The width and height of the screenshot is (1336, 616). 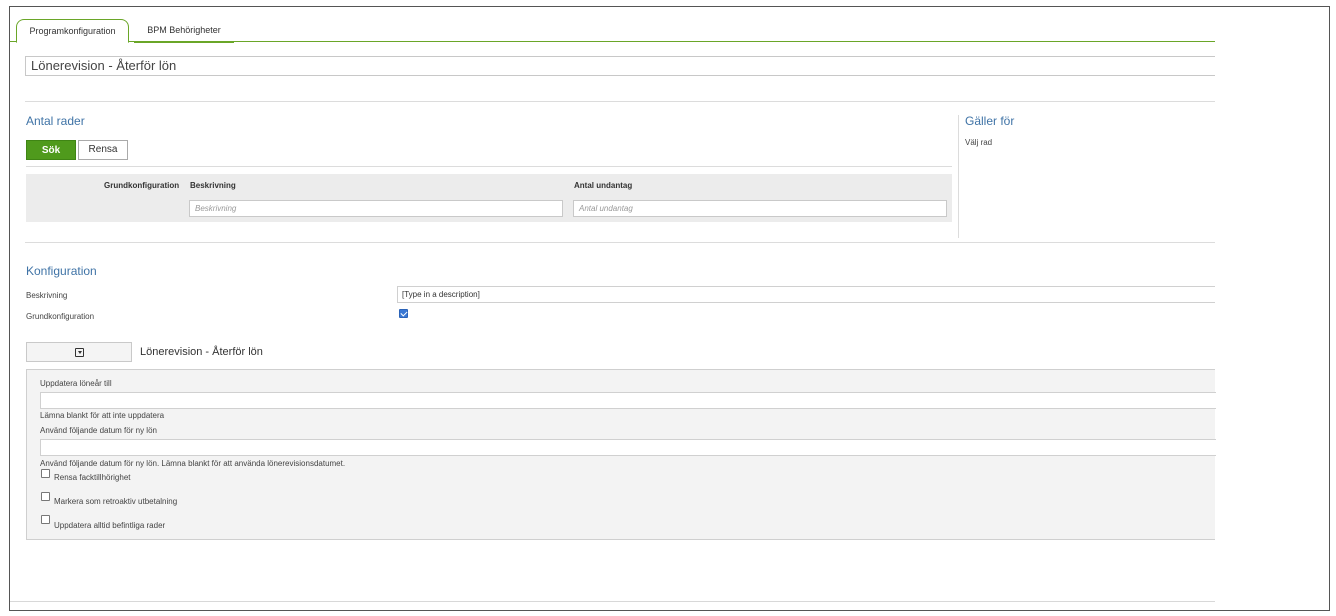 I want to click on tab-bar: Programkonfiguration BPM Behörigheter, so click(x=612, y=29).